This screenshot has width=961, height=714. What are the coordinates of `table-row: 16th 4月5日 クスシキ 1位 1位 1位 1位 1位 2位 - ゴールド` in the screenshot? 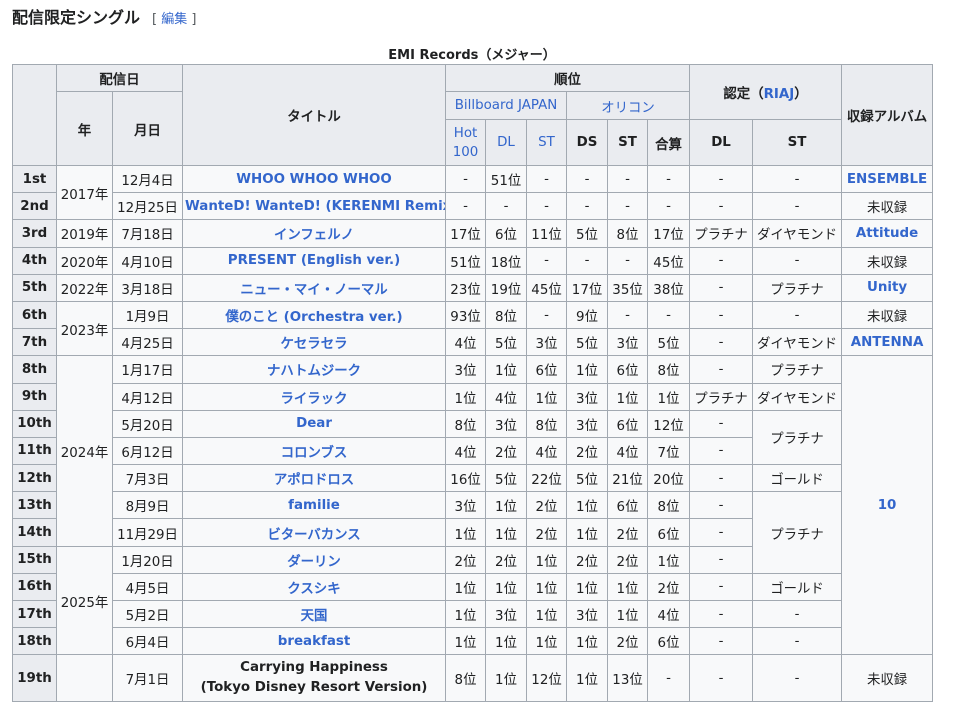 It's located at (472, 587).